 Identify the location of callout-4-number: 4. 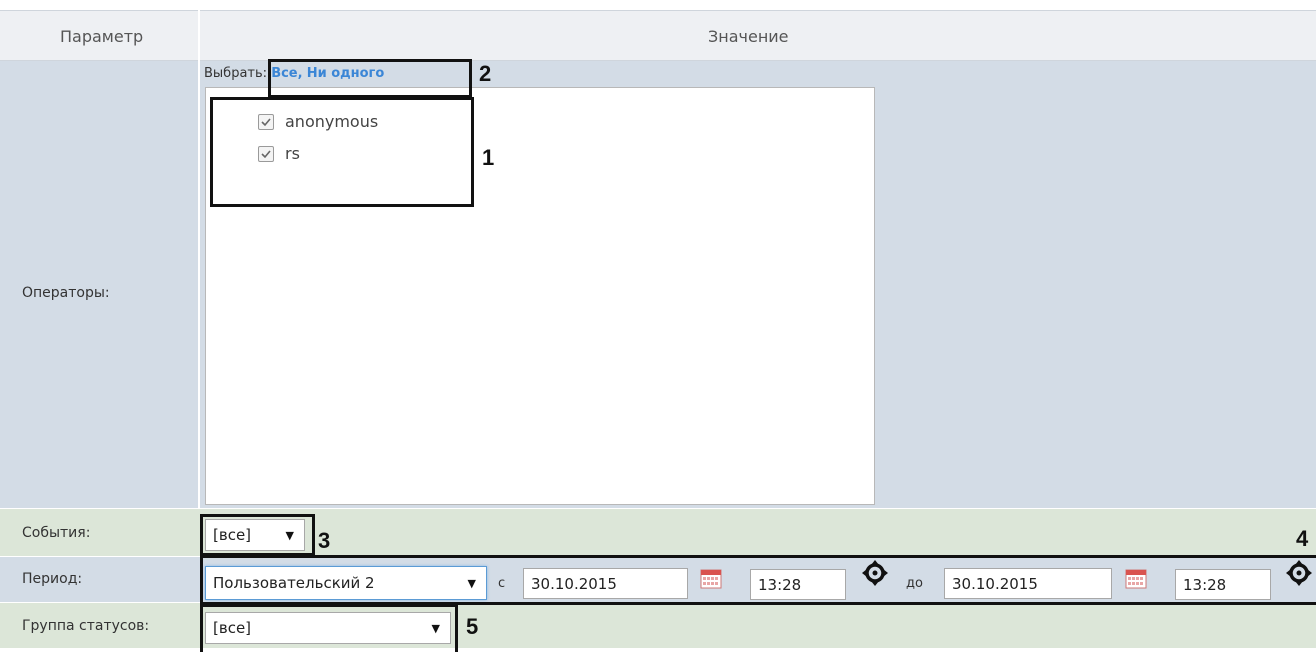
(1302, 538).